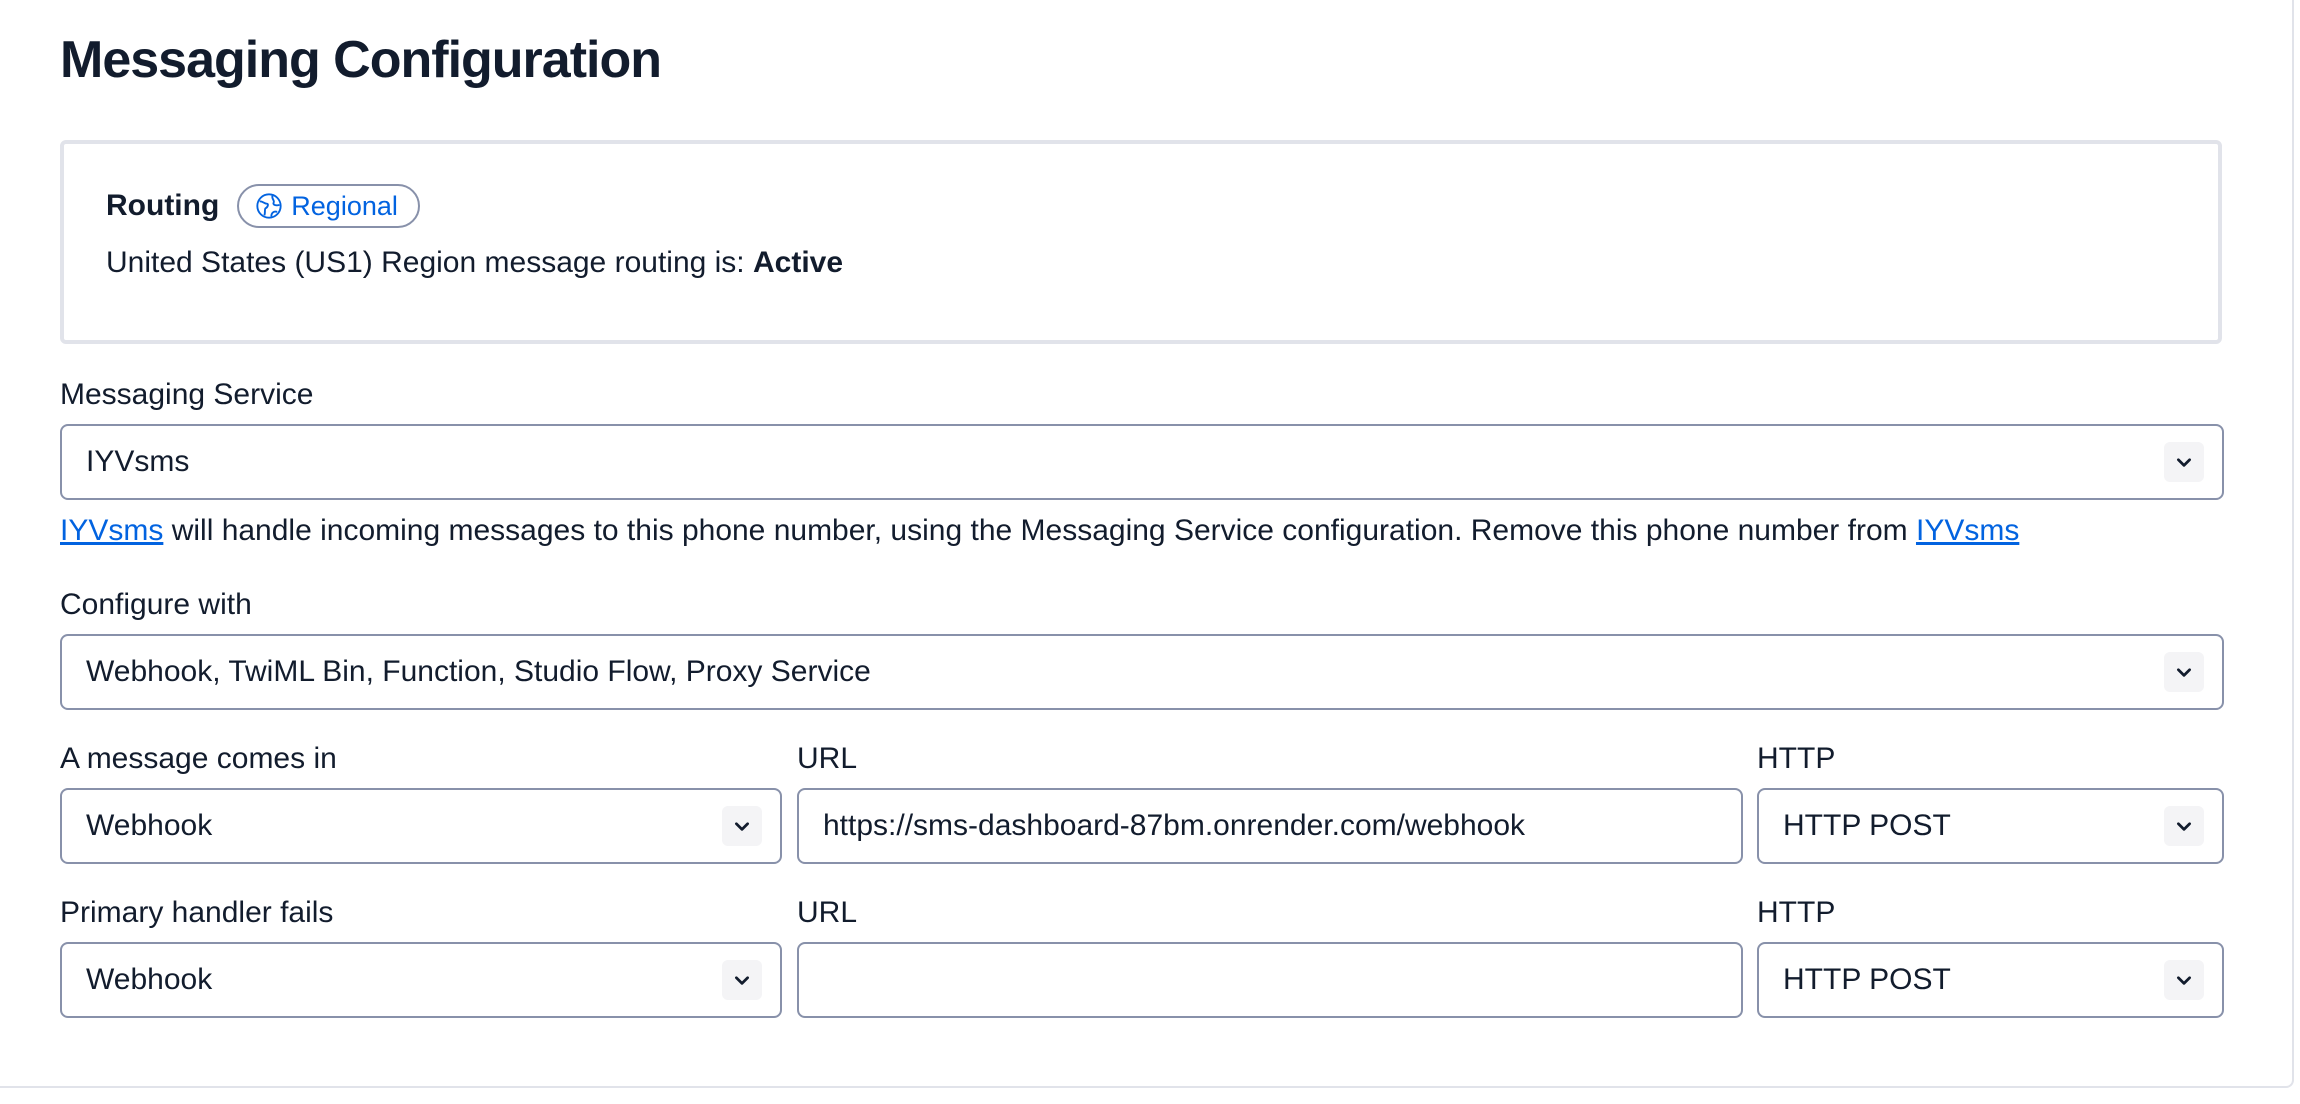 The image size is (2300, 1104). I want to click on globe-icon, so click(269, 206).